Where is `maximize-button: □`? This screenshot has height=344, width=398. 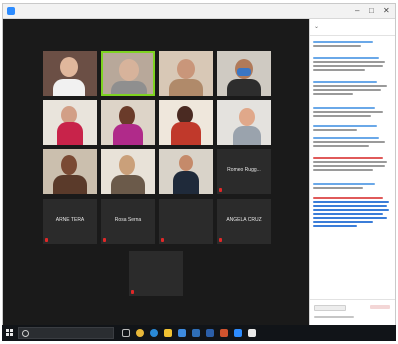
maximize-button: □ is located at coordinates (371, 11).